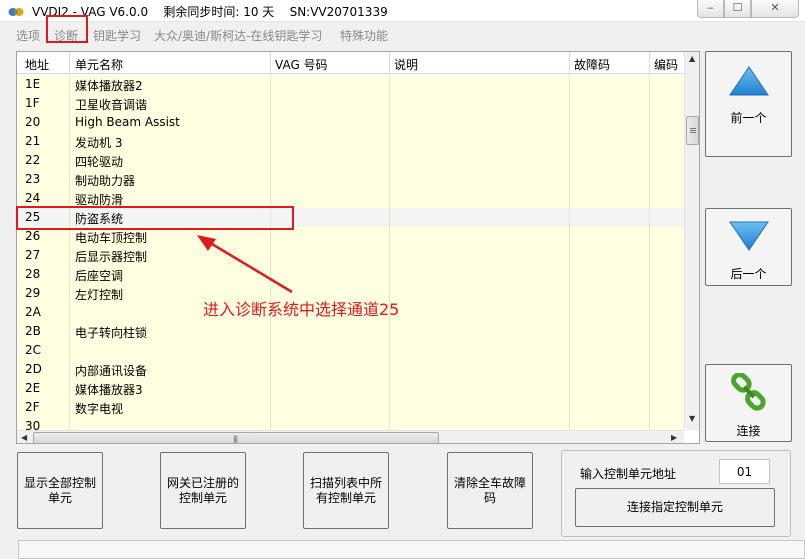  What do you see at coordinates (32, 407) in the screenshot?
I see `row-address: 2F` at bounding box center [32, 407].